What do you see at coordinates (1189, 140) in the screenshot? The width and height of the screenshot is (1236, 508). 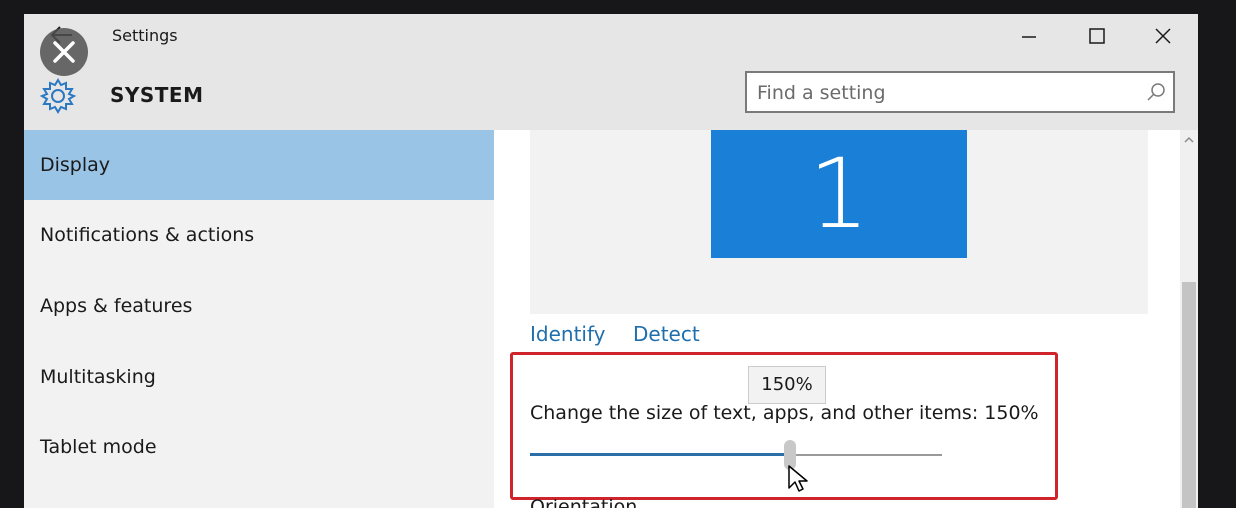 I see `chevron-up-icon` at bounding box center [1189, 140].